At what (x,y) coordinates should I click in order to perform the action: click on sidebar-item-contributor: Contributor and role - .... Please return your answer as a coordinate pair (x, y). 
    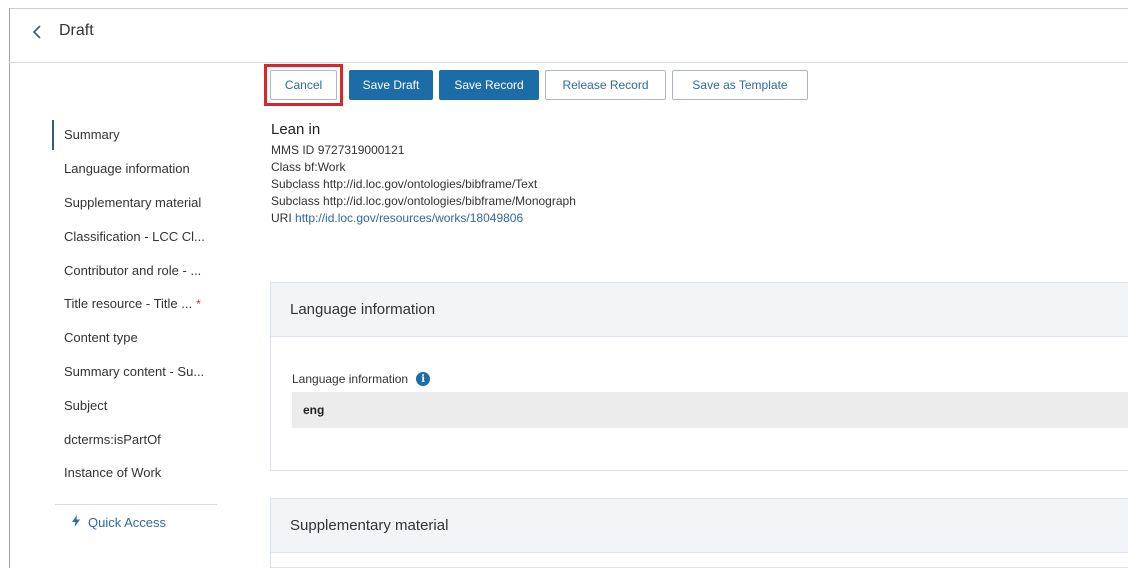
    Looking at the image, I should click on (142, 270).